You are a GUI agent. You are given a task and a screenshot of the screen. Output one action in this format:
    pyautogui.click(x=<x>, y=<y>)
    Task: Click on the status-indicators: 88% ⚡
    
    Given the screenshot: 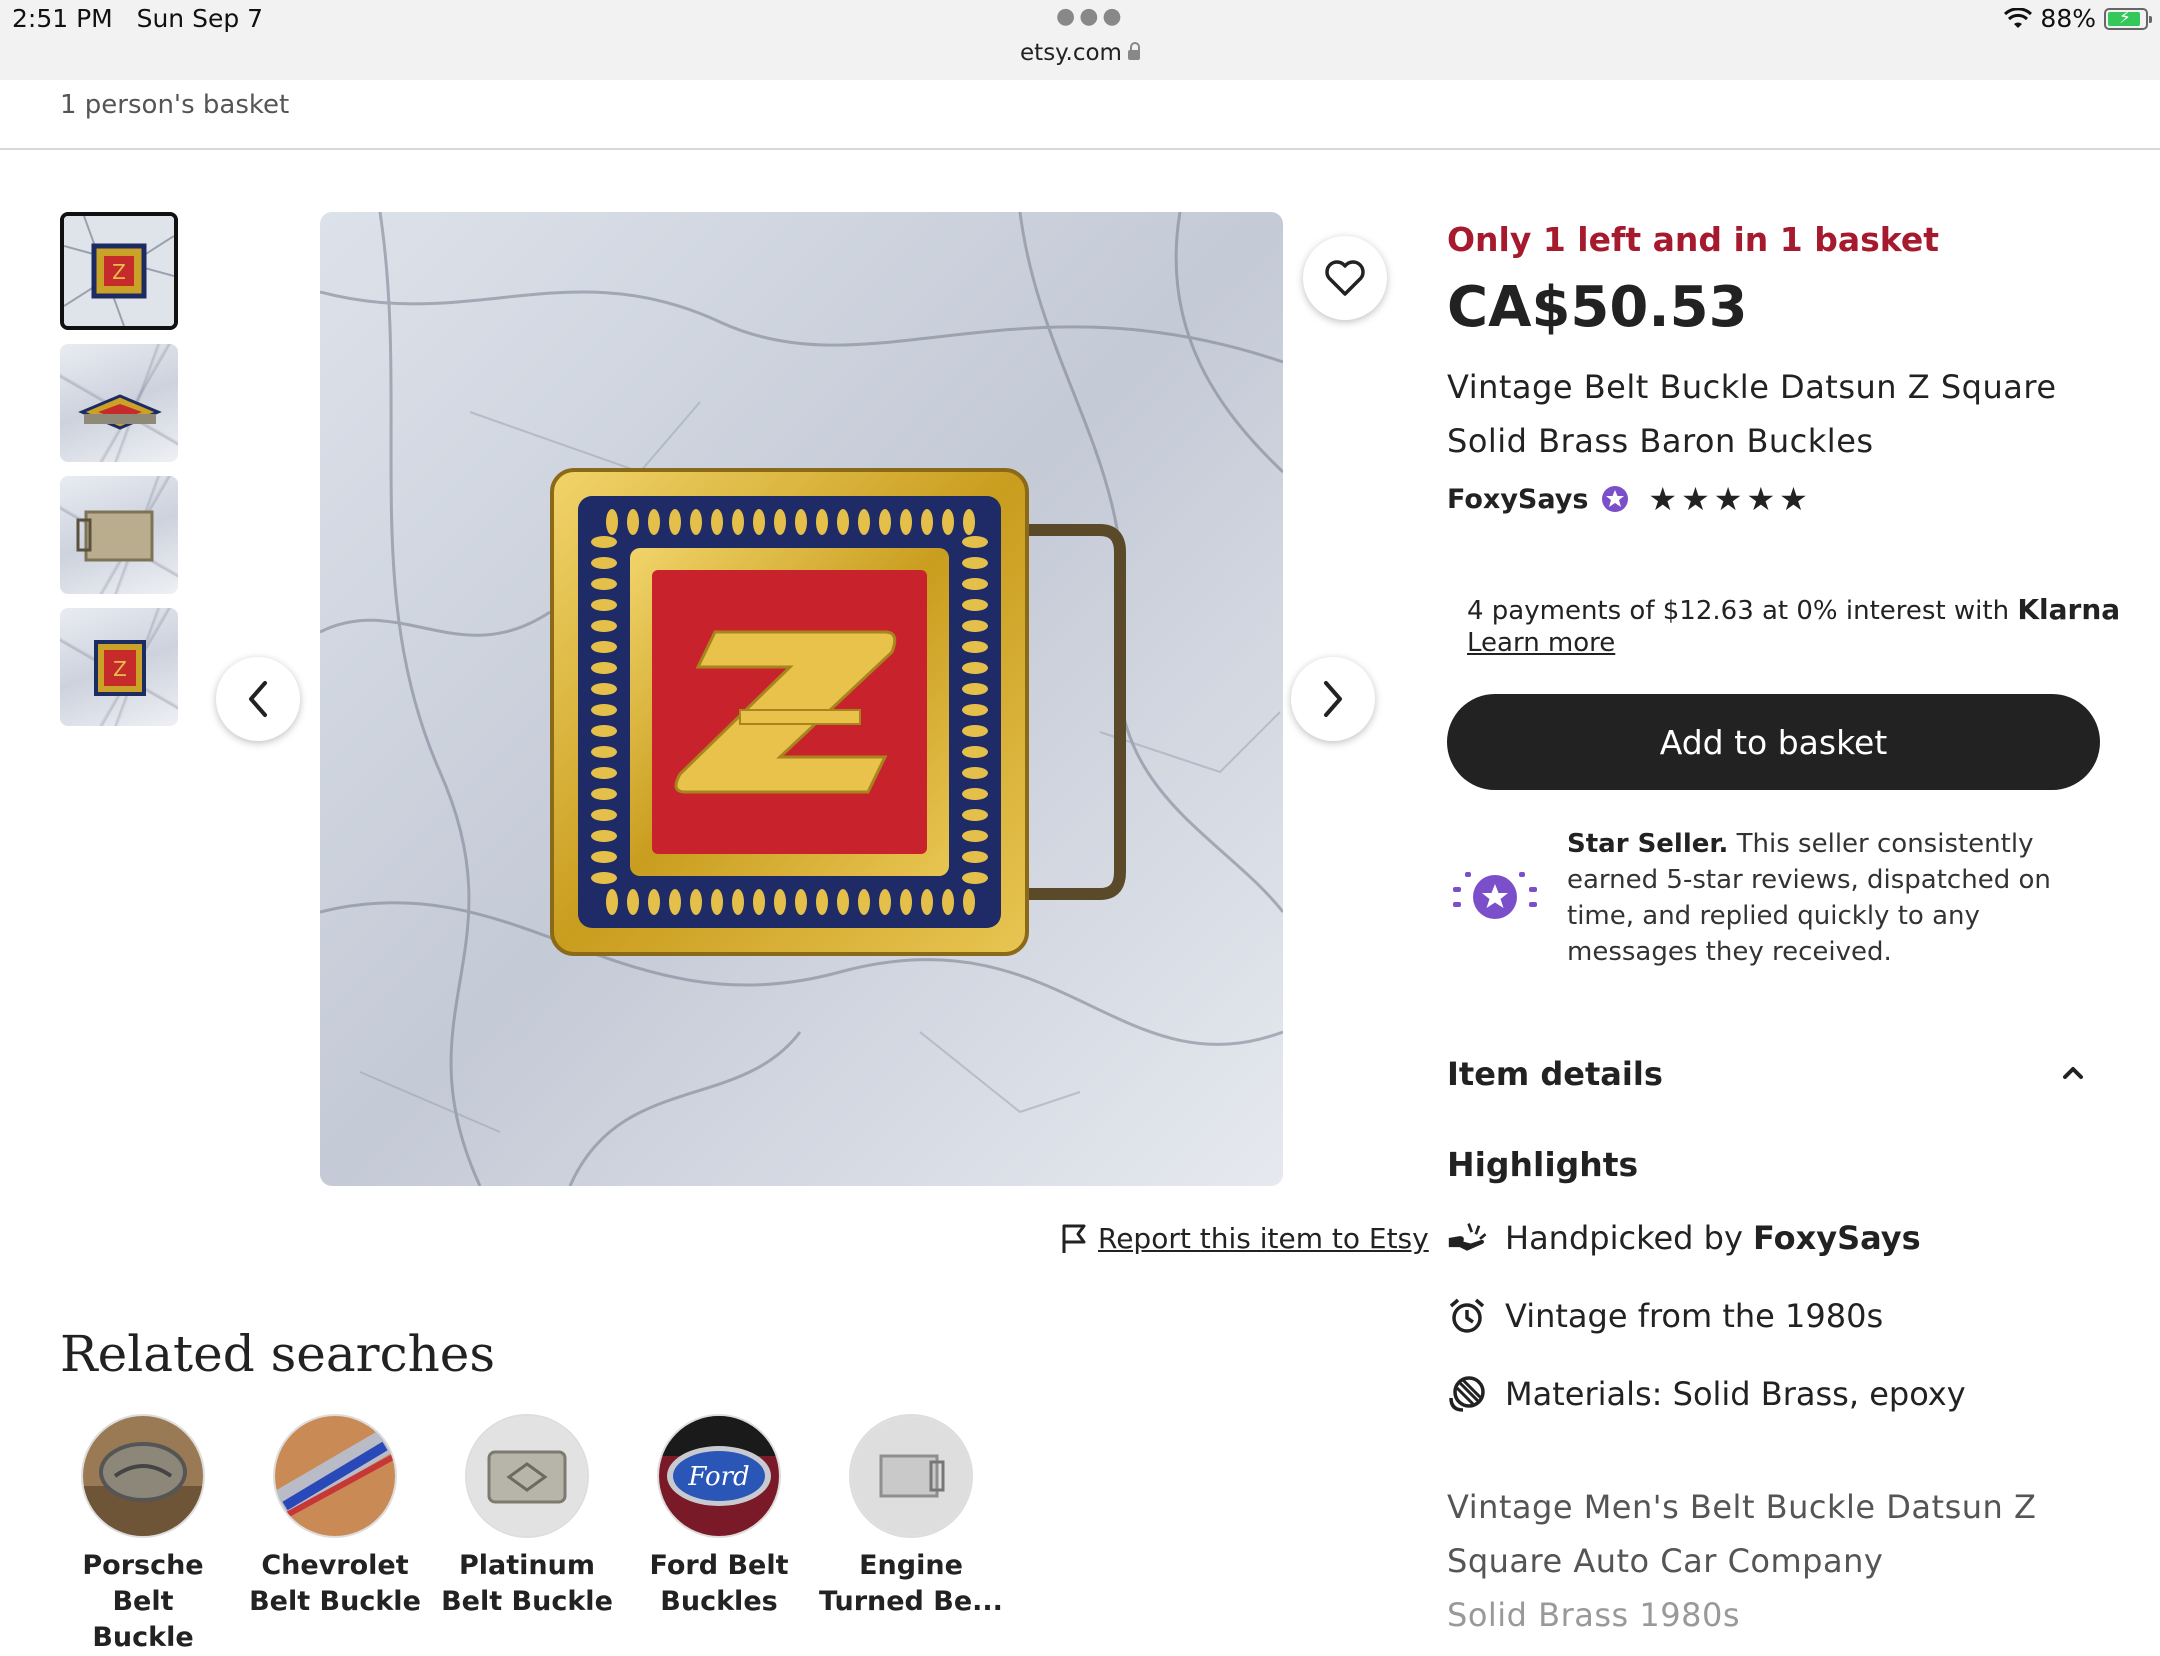 What is the action you would take?
    pyautogui.click(x=2078, y=18)
    